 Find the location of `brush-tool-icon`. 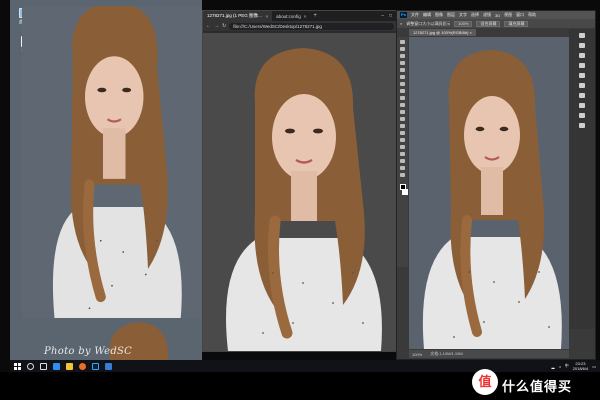

brush-tool-icon is located at coordinates (402, 91).